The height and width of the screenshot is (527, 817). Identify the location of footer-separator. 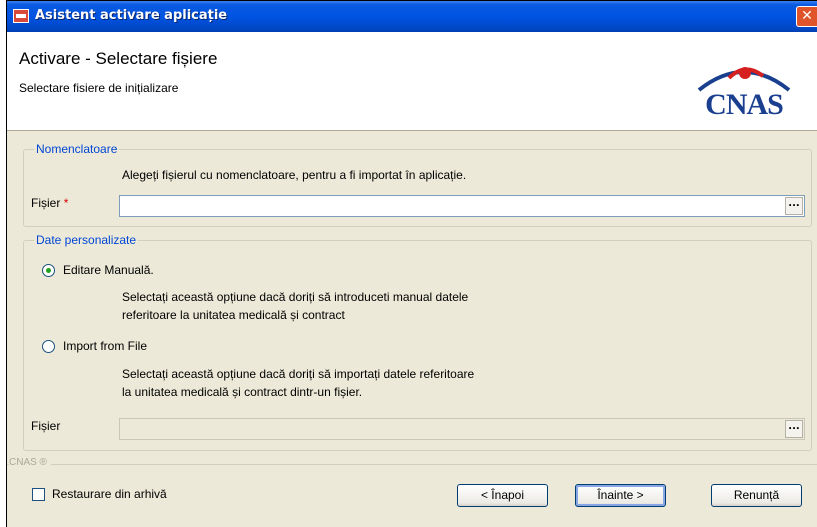
(412, 464).